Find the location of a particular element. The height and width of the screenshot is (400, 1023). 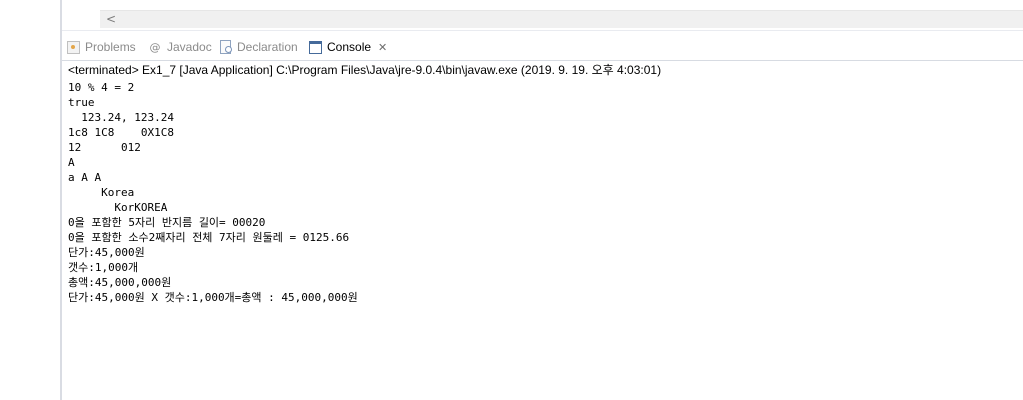

tab-declaration: Declaration is located at coordinates (258, 47).